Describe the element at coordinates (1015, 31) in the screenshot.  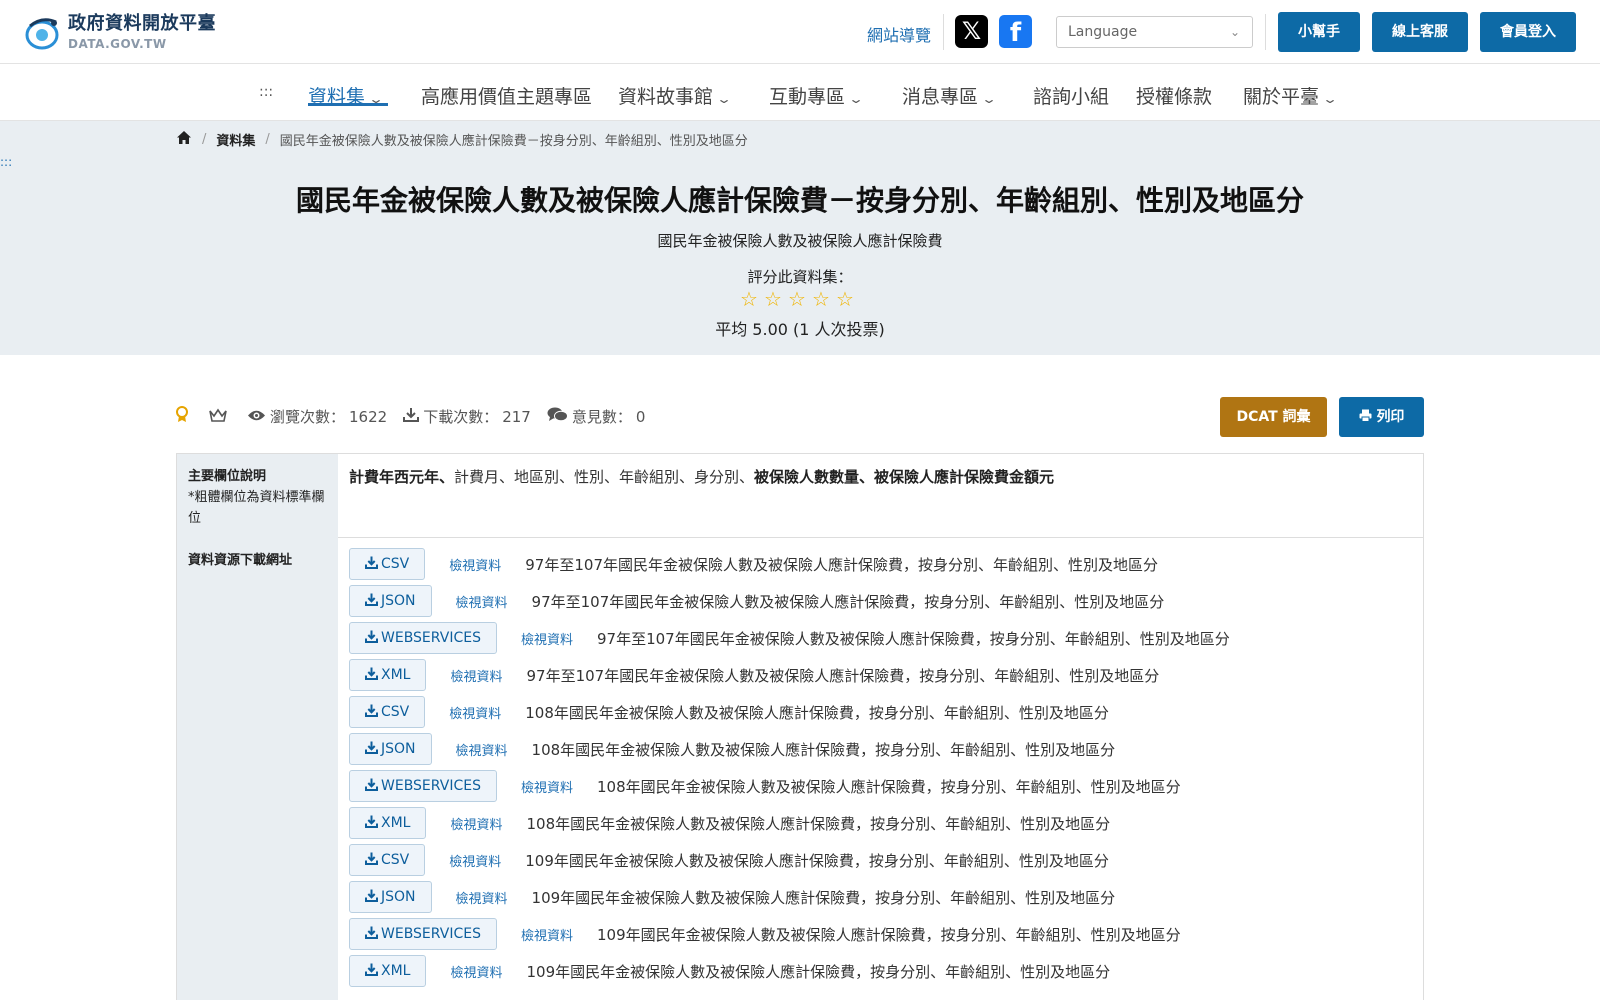
I see `facebook-icon: f` at that location.